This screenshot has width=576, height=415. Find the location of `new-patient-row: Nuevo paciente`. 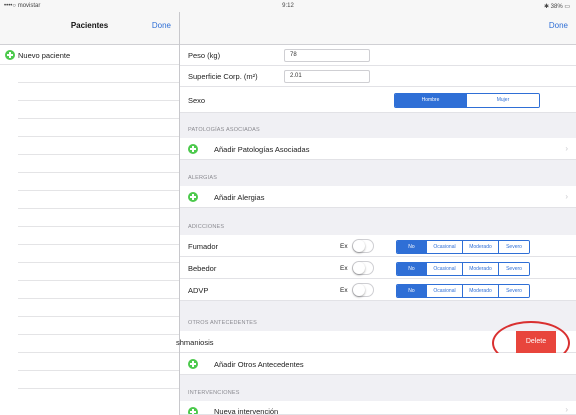

new-patient-row: Nuevo paciente is located at coordinates (89, 55).